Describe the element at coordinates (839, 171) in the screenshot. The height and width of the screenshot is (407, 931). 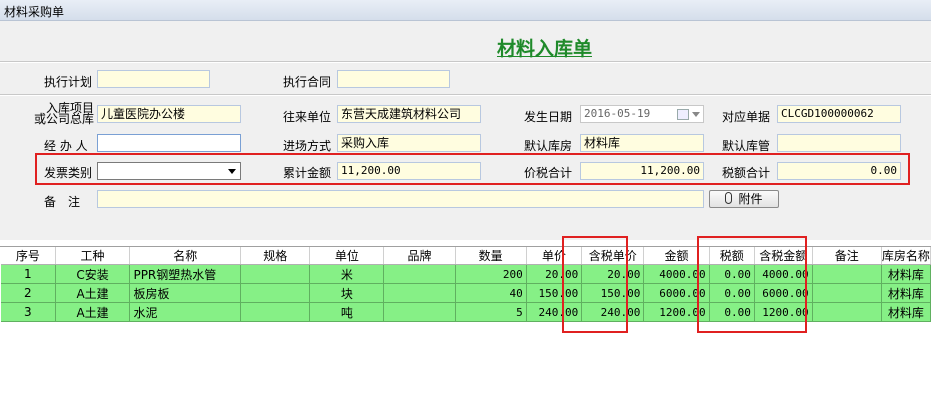
I see `tax-total-field: 0.00` at that location.